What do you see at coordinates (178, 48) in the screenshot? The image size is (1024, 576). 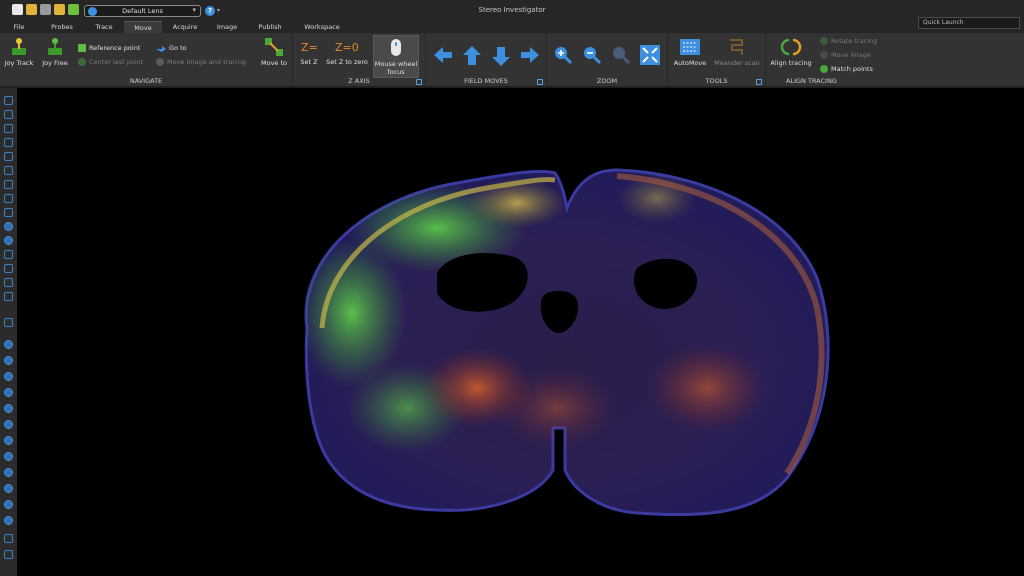 I see `go-to-label: Go to` at bounding box center [178, 48].